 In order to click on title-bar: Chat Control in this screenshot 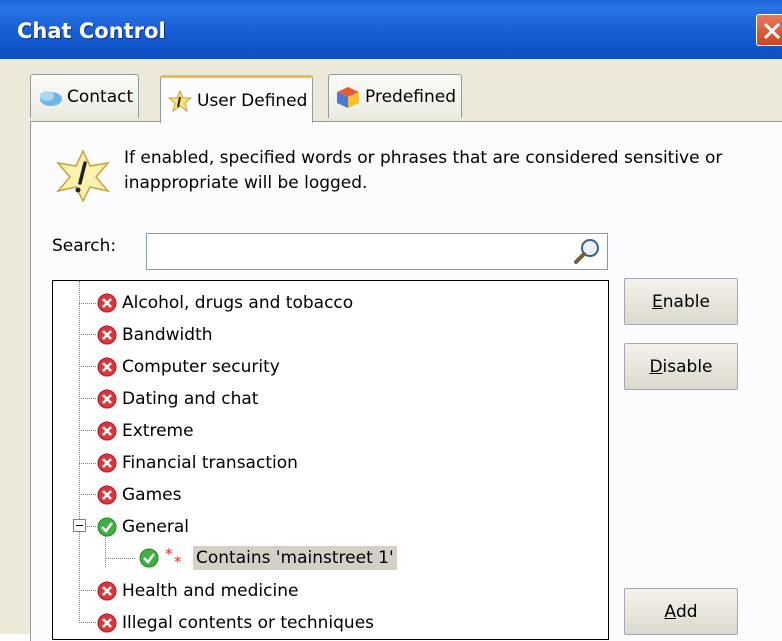, I will do `click(391, 29)`.